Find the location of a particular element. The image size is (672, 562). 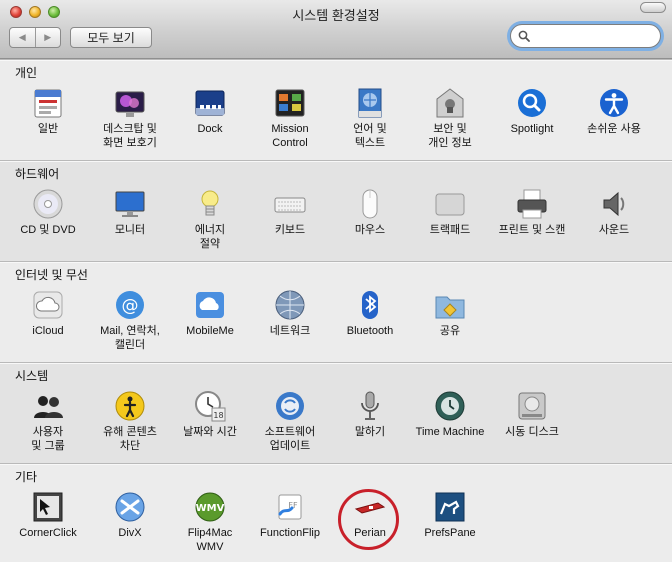

pref-pane-language-text: 언어 및 텍스트 is located at coordinates (370, 118).